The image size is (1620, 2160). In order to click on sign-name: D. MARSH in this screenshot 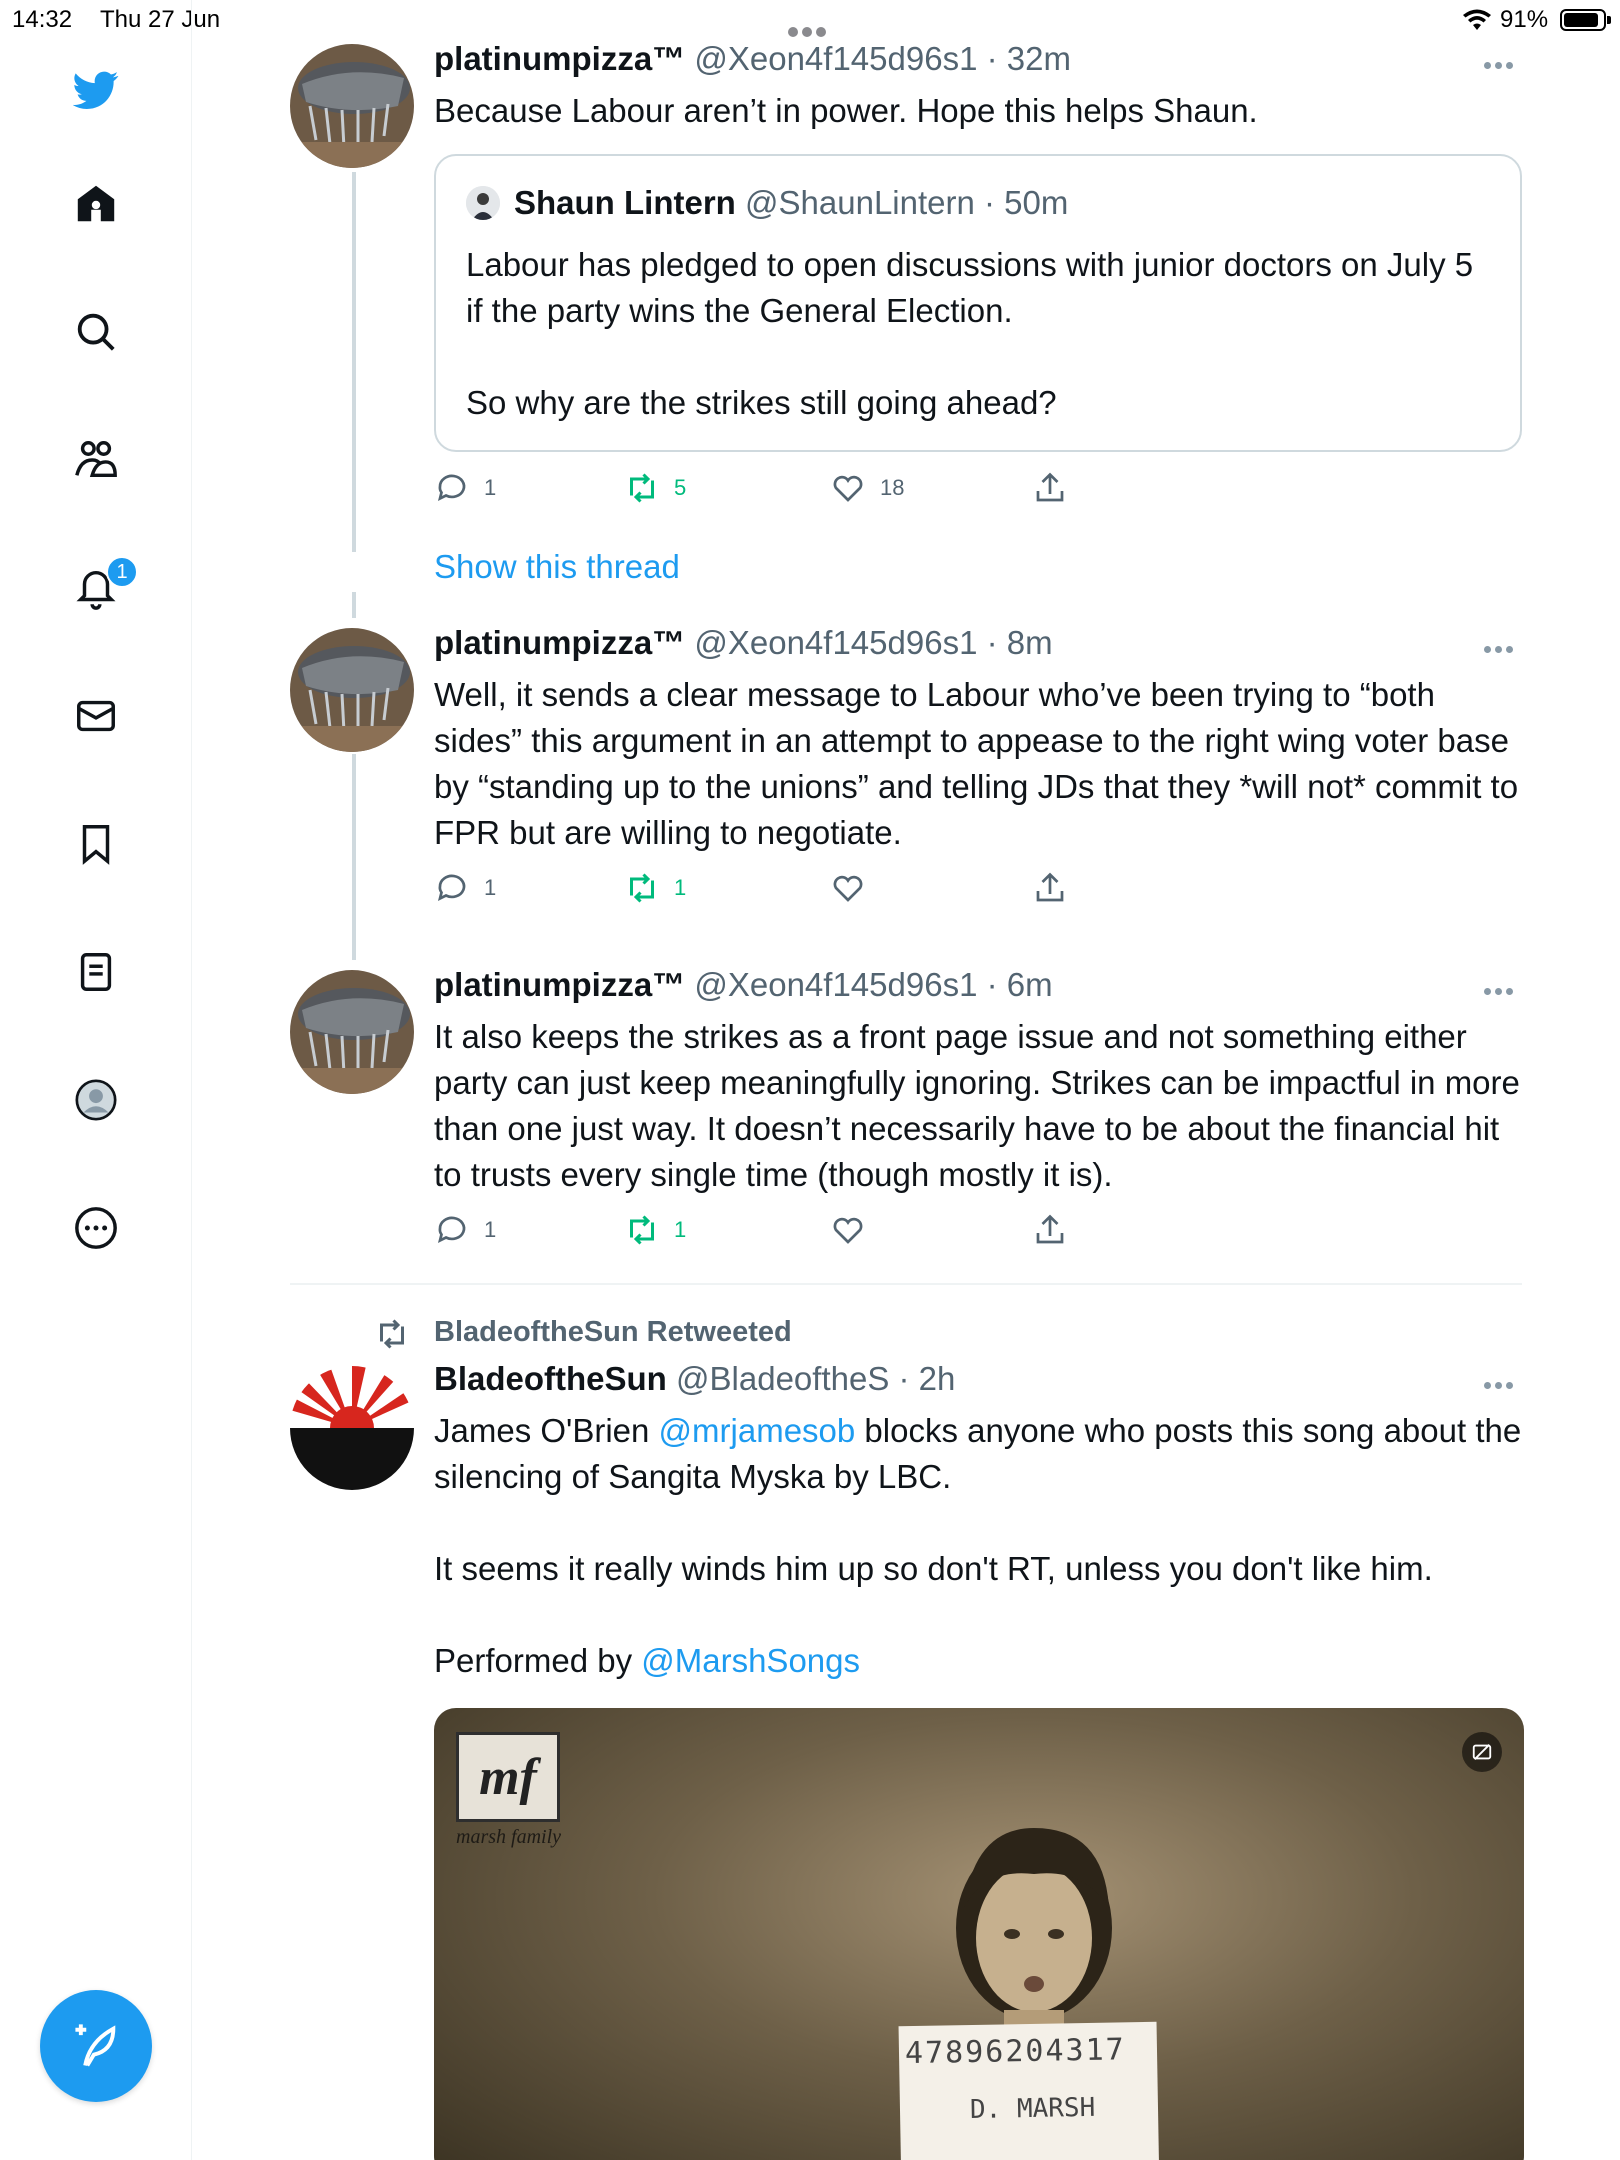, I will do `click(1032, 2109)`.